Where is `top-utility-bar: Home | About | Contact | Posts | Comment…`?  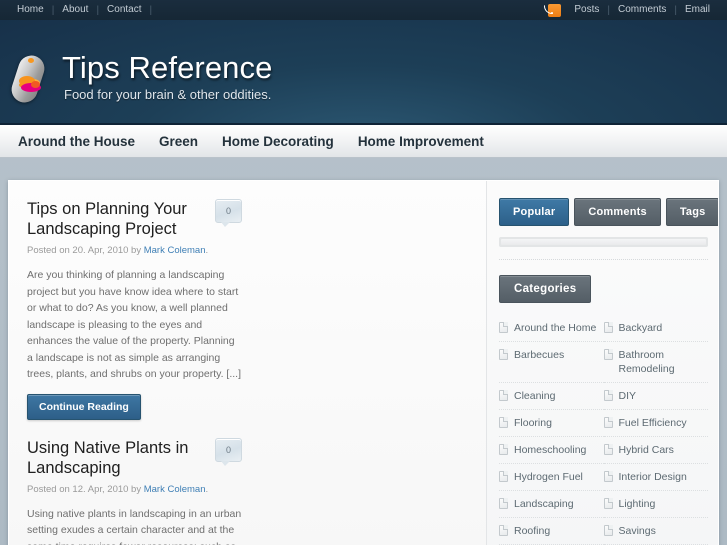 top-utility-bar: Home | About | Contact | Posts | Comment… is located at coordinates (363, 10).